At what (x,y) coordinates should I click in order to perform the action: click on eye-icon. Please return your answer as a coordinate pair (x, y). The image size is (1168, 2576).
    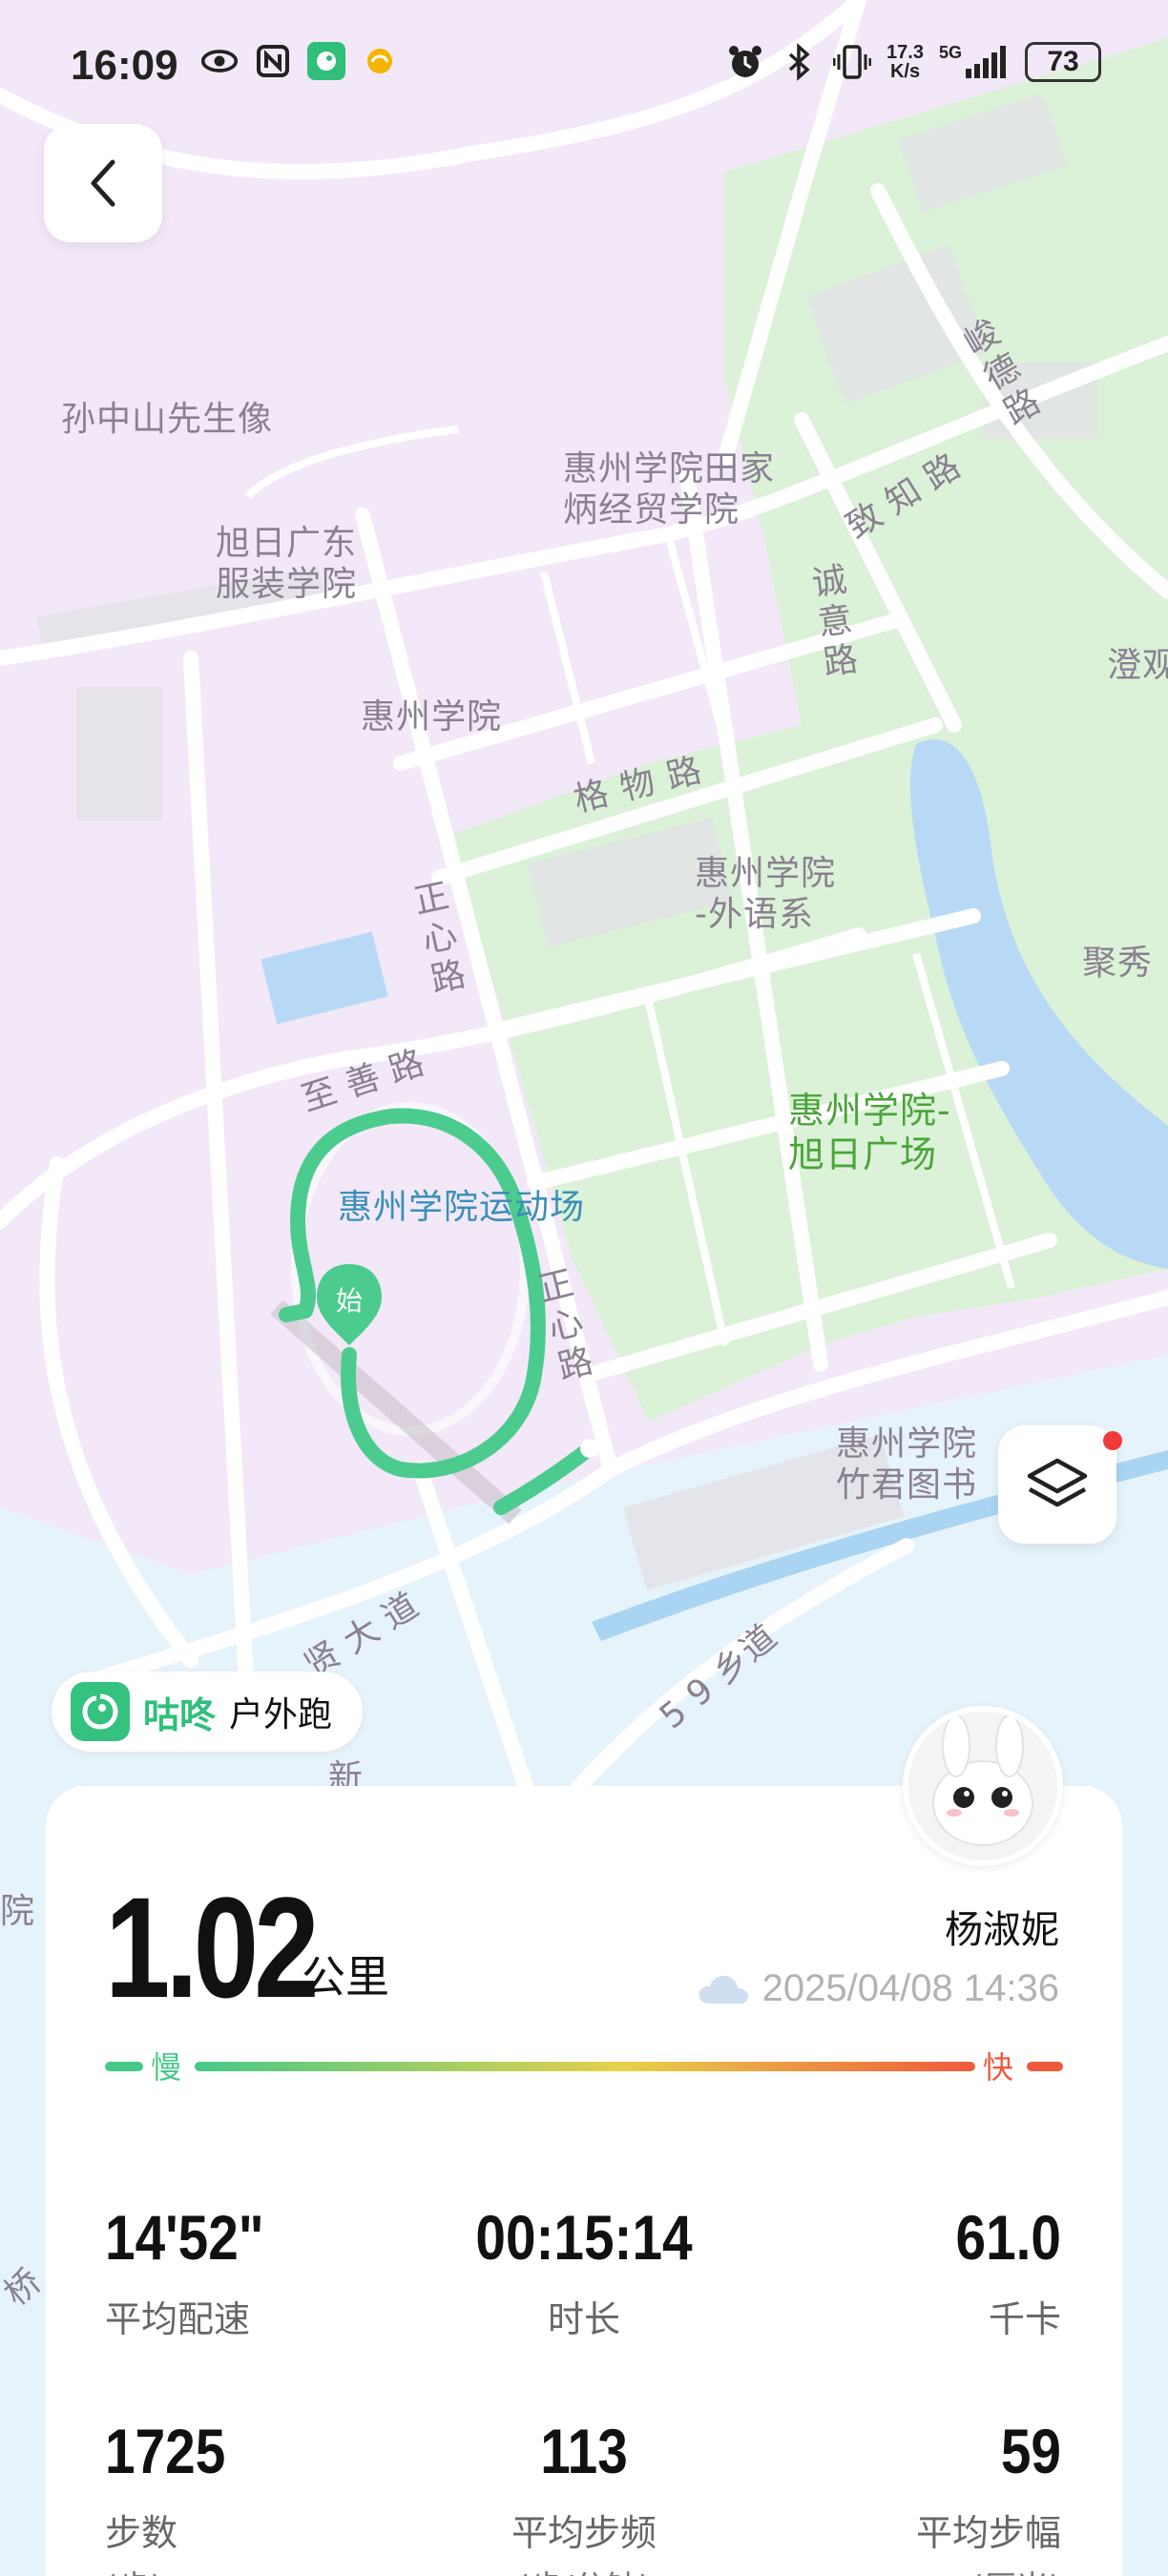
    Looking at the image, I should click on (219, 61).